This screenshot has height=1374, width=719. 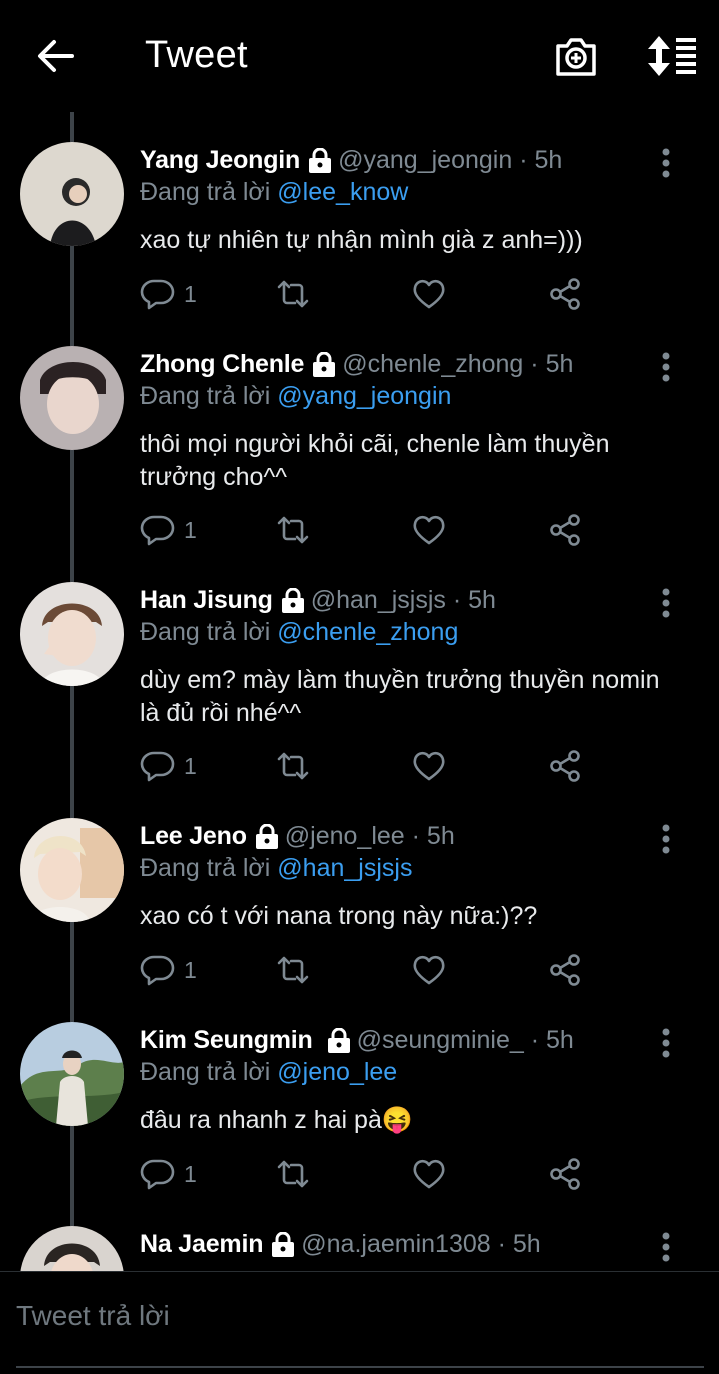 I want to click on camera-plus-icon, so click(x=576, y=56).